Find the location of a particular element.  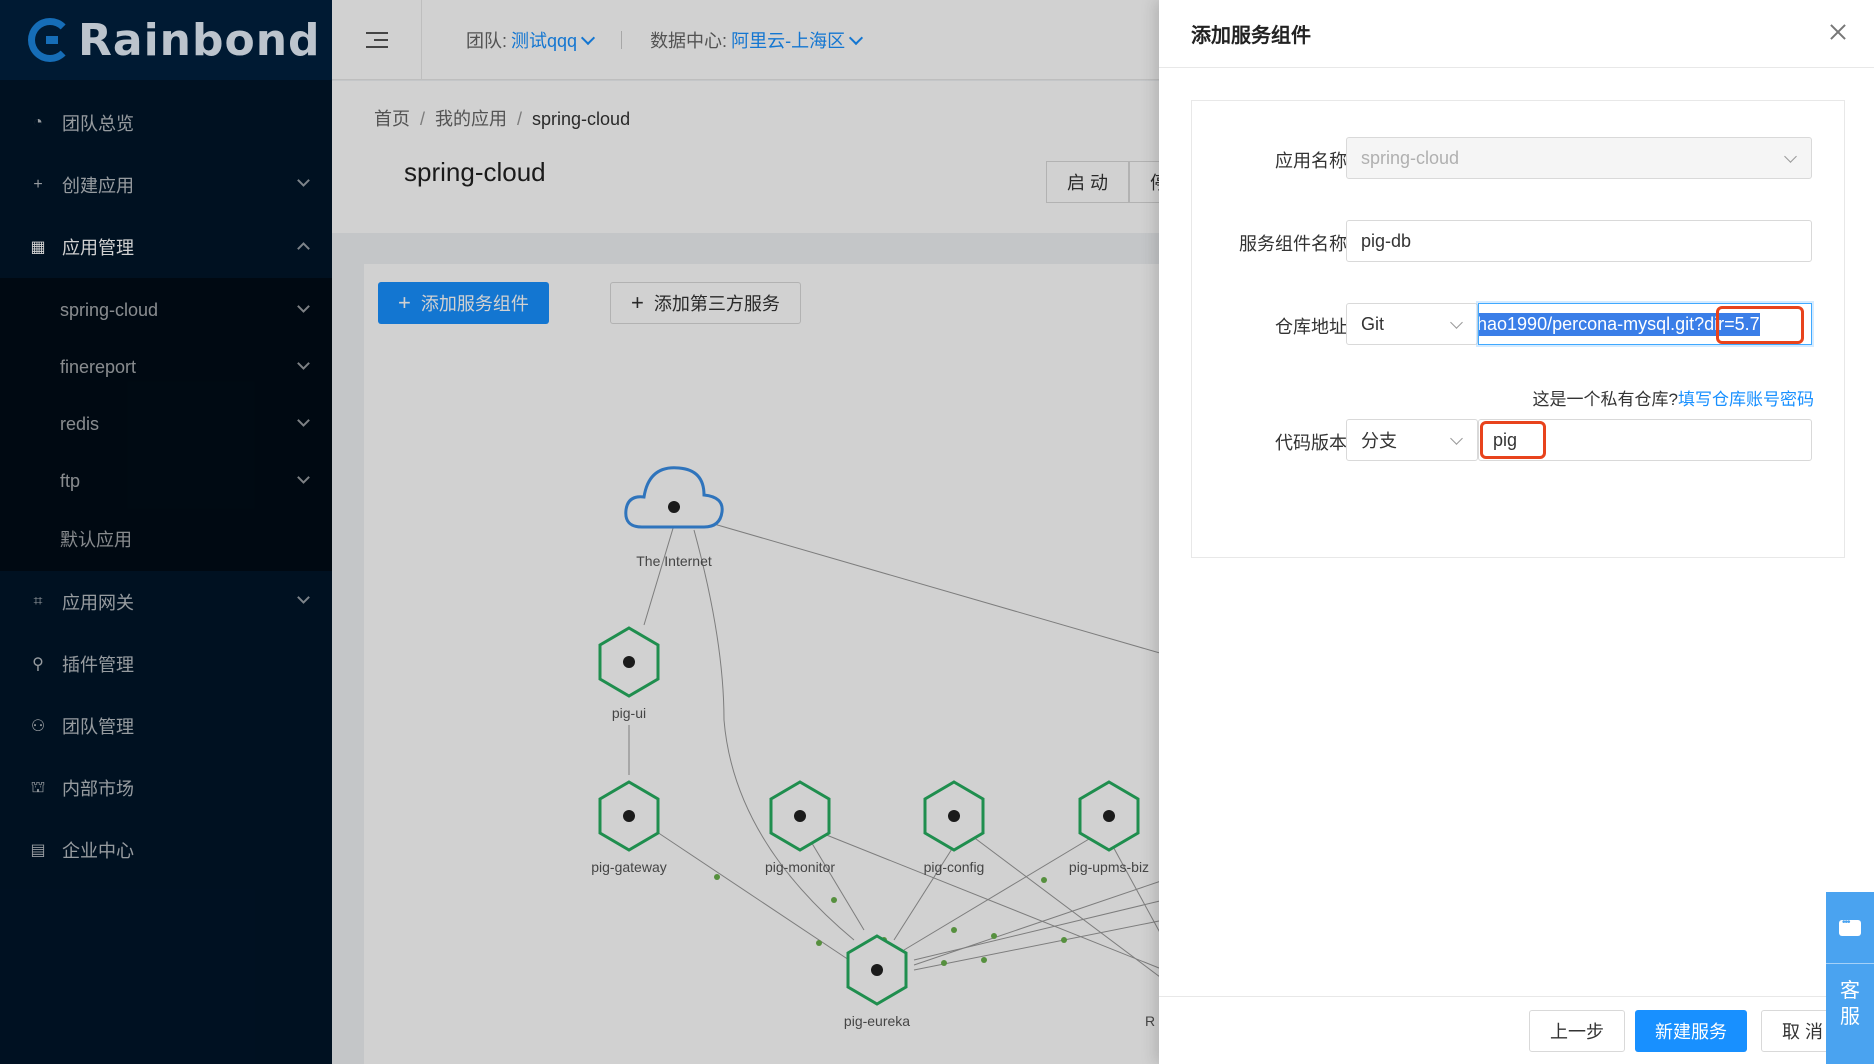

repo-type-select: Git is located at coordinates (1412, 324).